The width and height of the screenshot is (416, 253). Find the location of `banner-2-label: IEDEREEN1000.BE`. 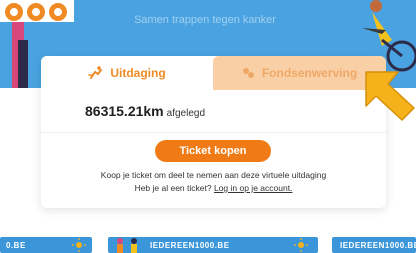

banner-2-label: IEDEREEN1000.BE is located at coordinates (190, 245).